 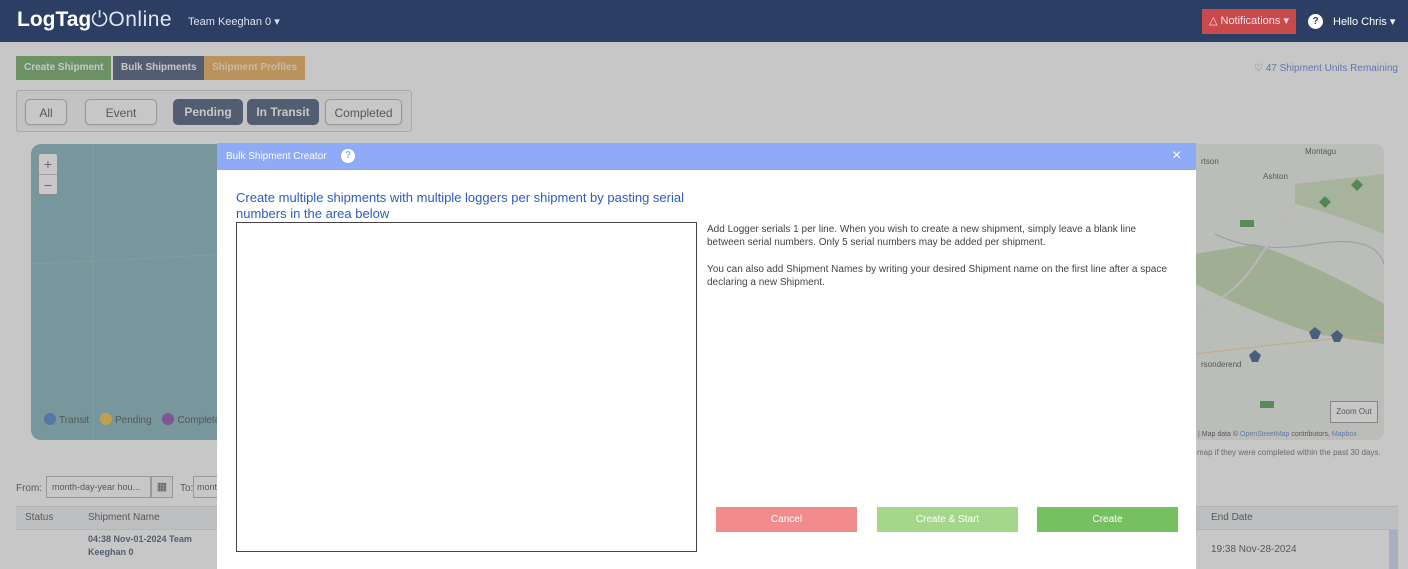 I want to click on notifications-button: △ Notifications ▾, so click(x=1249, y=21).